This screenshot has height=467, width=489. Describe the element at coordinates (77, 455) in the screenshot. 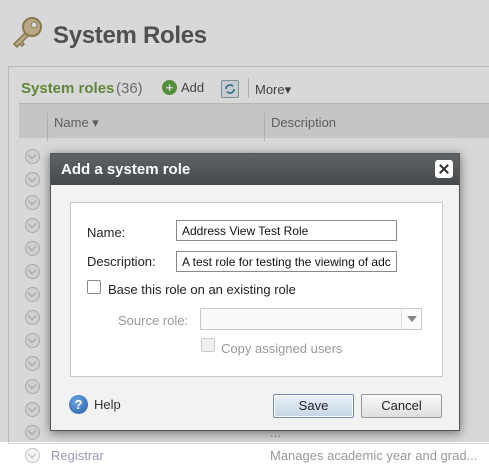

I see `row-name: Registrar` at that location.